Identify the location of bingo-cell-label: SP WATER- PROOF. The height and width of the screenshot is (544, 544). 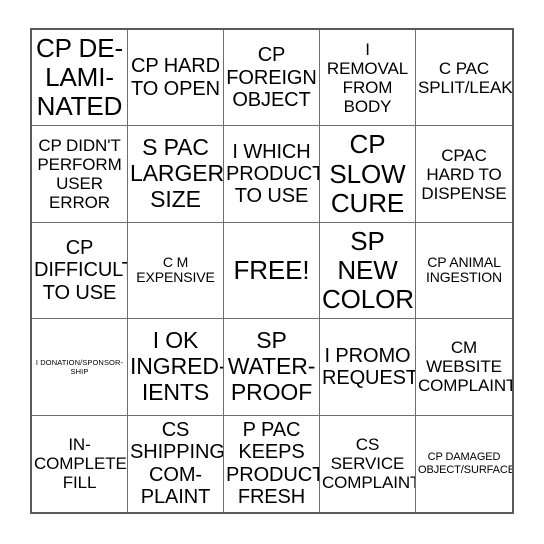
(271, 366).